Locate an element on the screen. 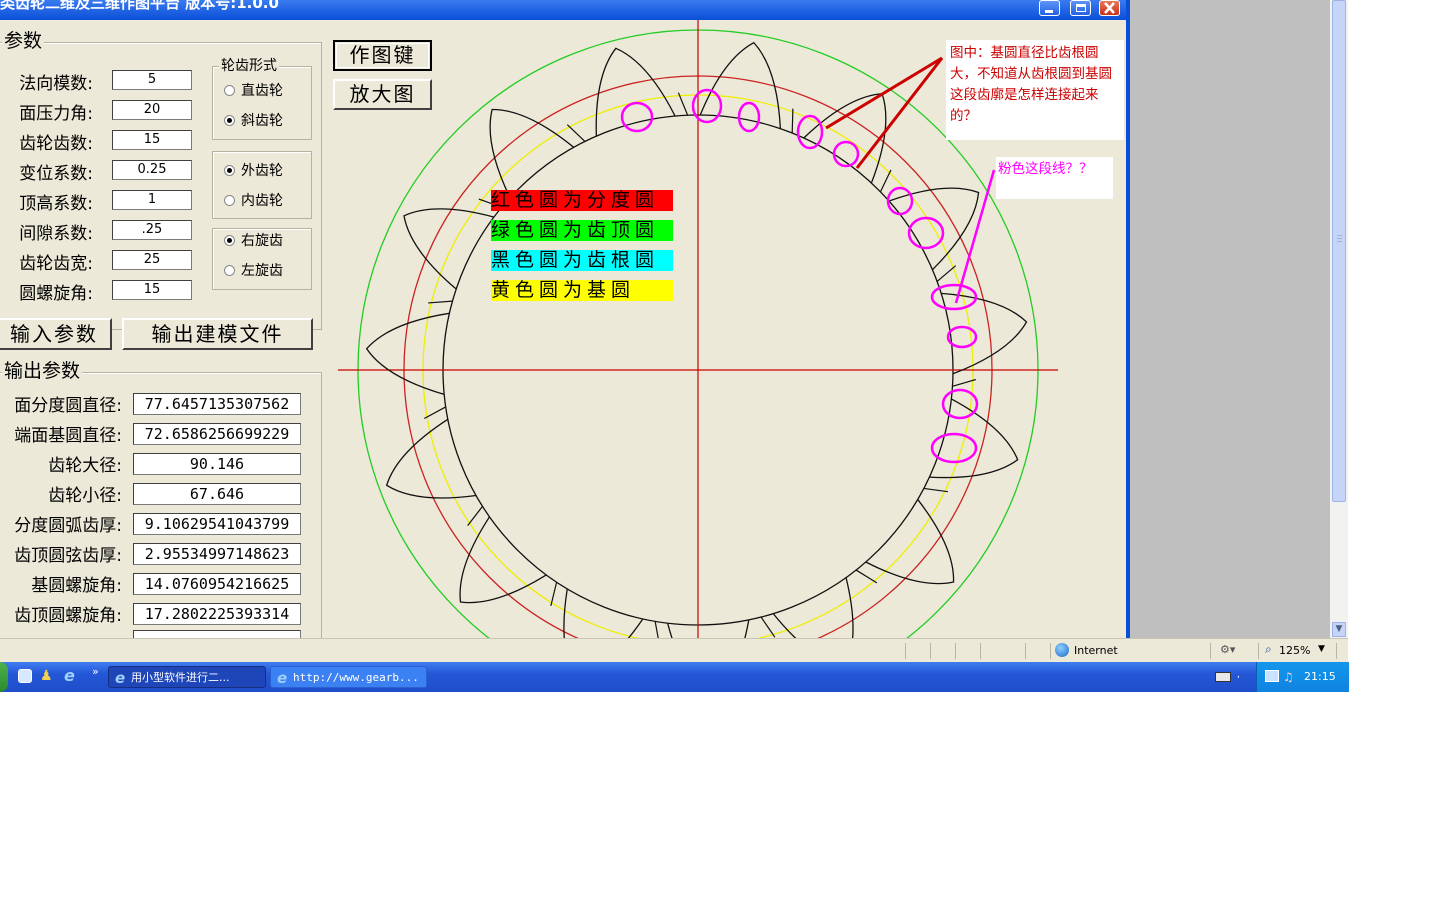  input-params-button: 输入参数 is located at coordinates (56, 334).